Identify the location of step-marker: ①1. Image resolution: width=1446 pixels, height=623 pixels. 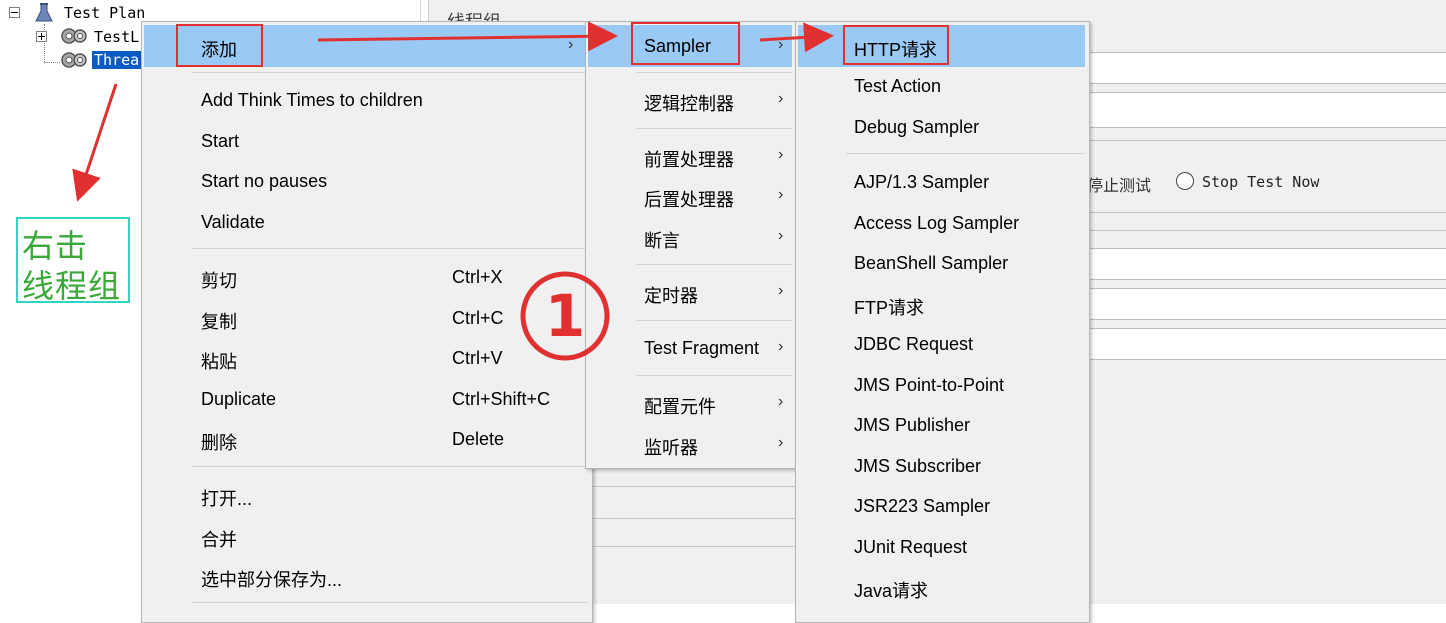
(565, 316).